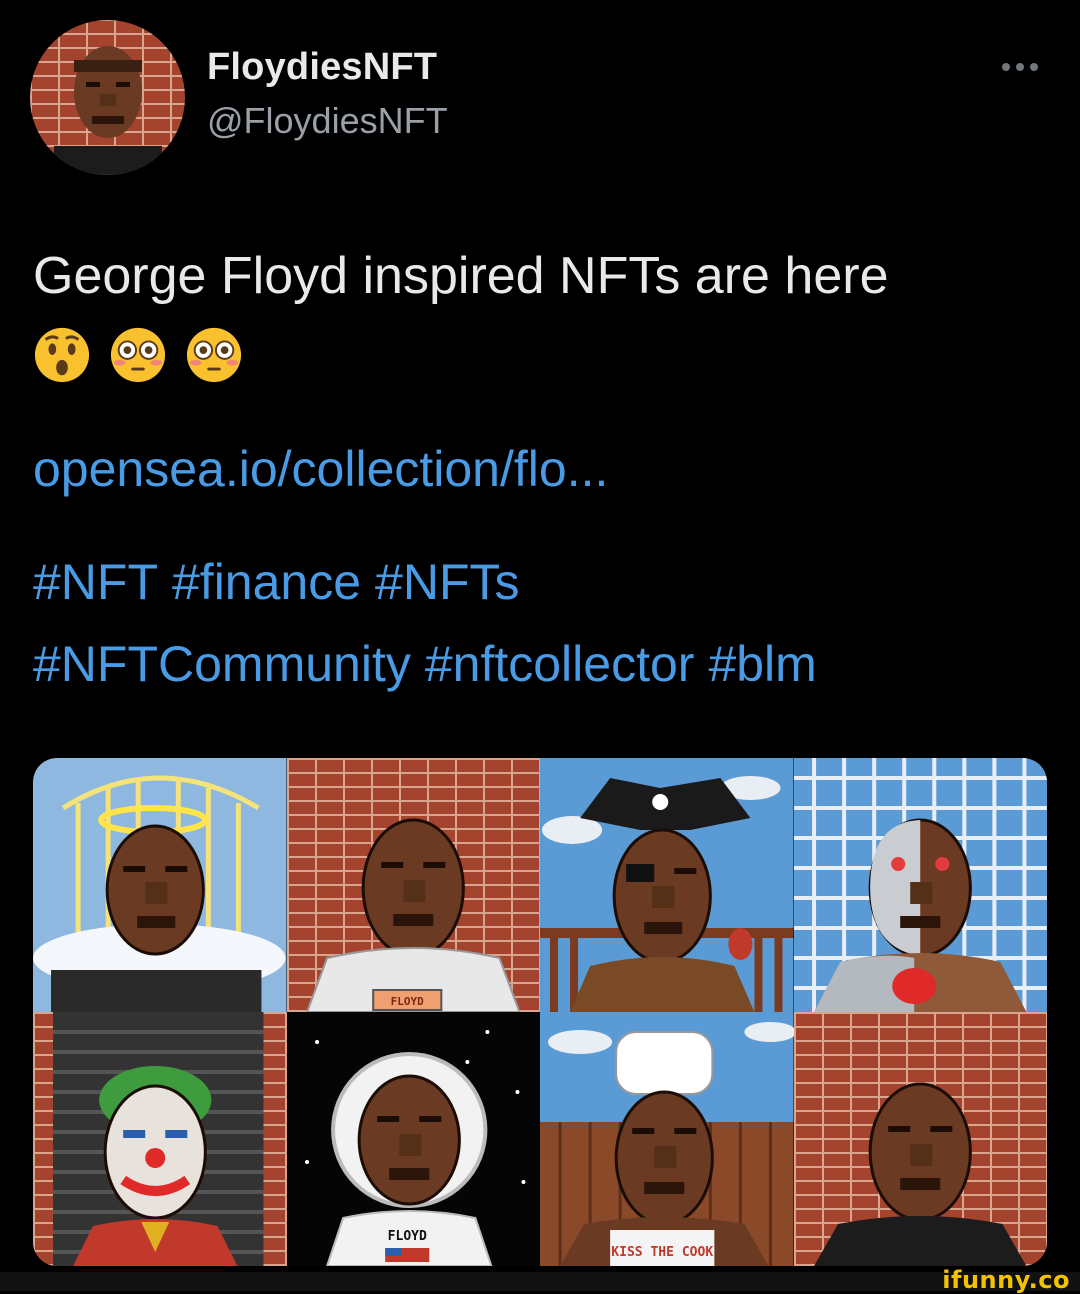 This screenshot has height=1294, width=1080. I want to click on display-name: FloydiesNFT, so click(322, 67).